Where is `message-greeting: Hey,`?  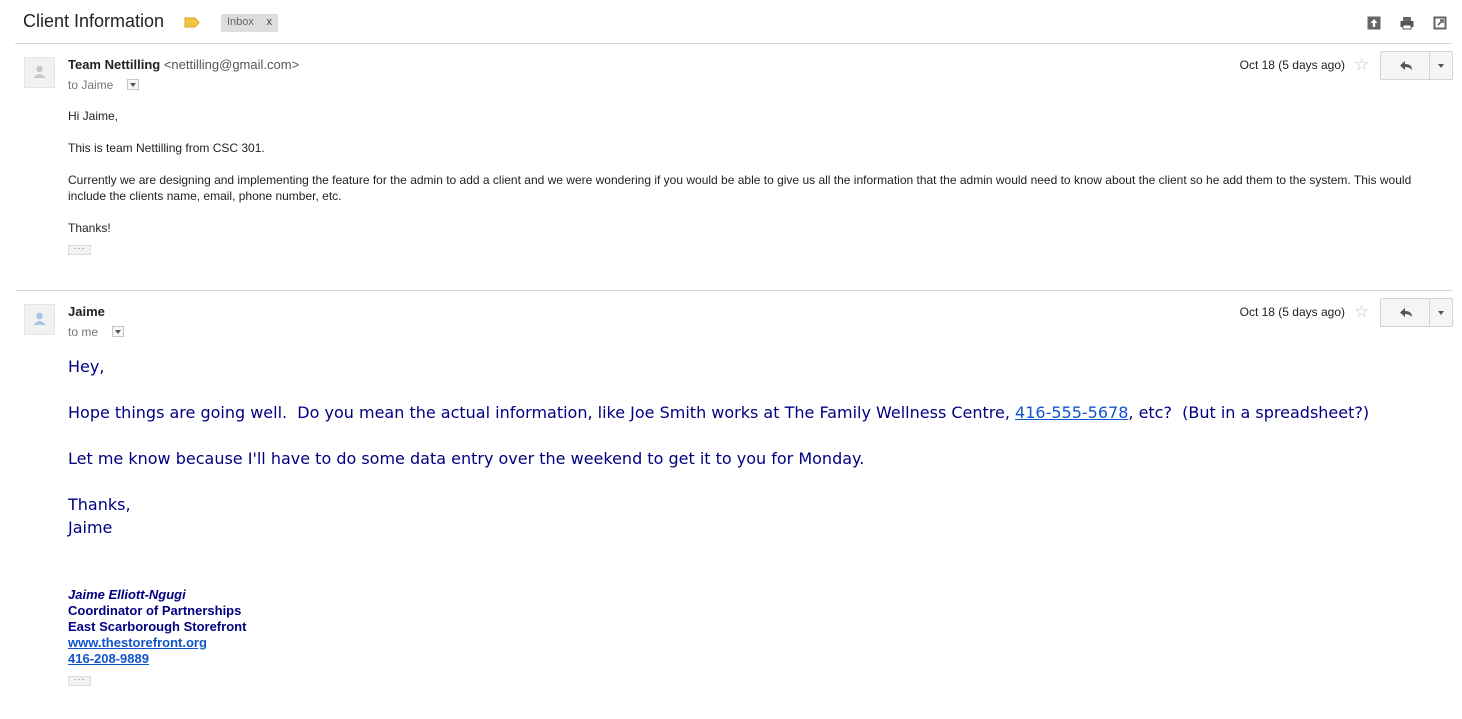 message-greeting: Hey, is located at coordinates (86, 366).